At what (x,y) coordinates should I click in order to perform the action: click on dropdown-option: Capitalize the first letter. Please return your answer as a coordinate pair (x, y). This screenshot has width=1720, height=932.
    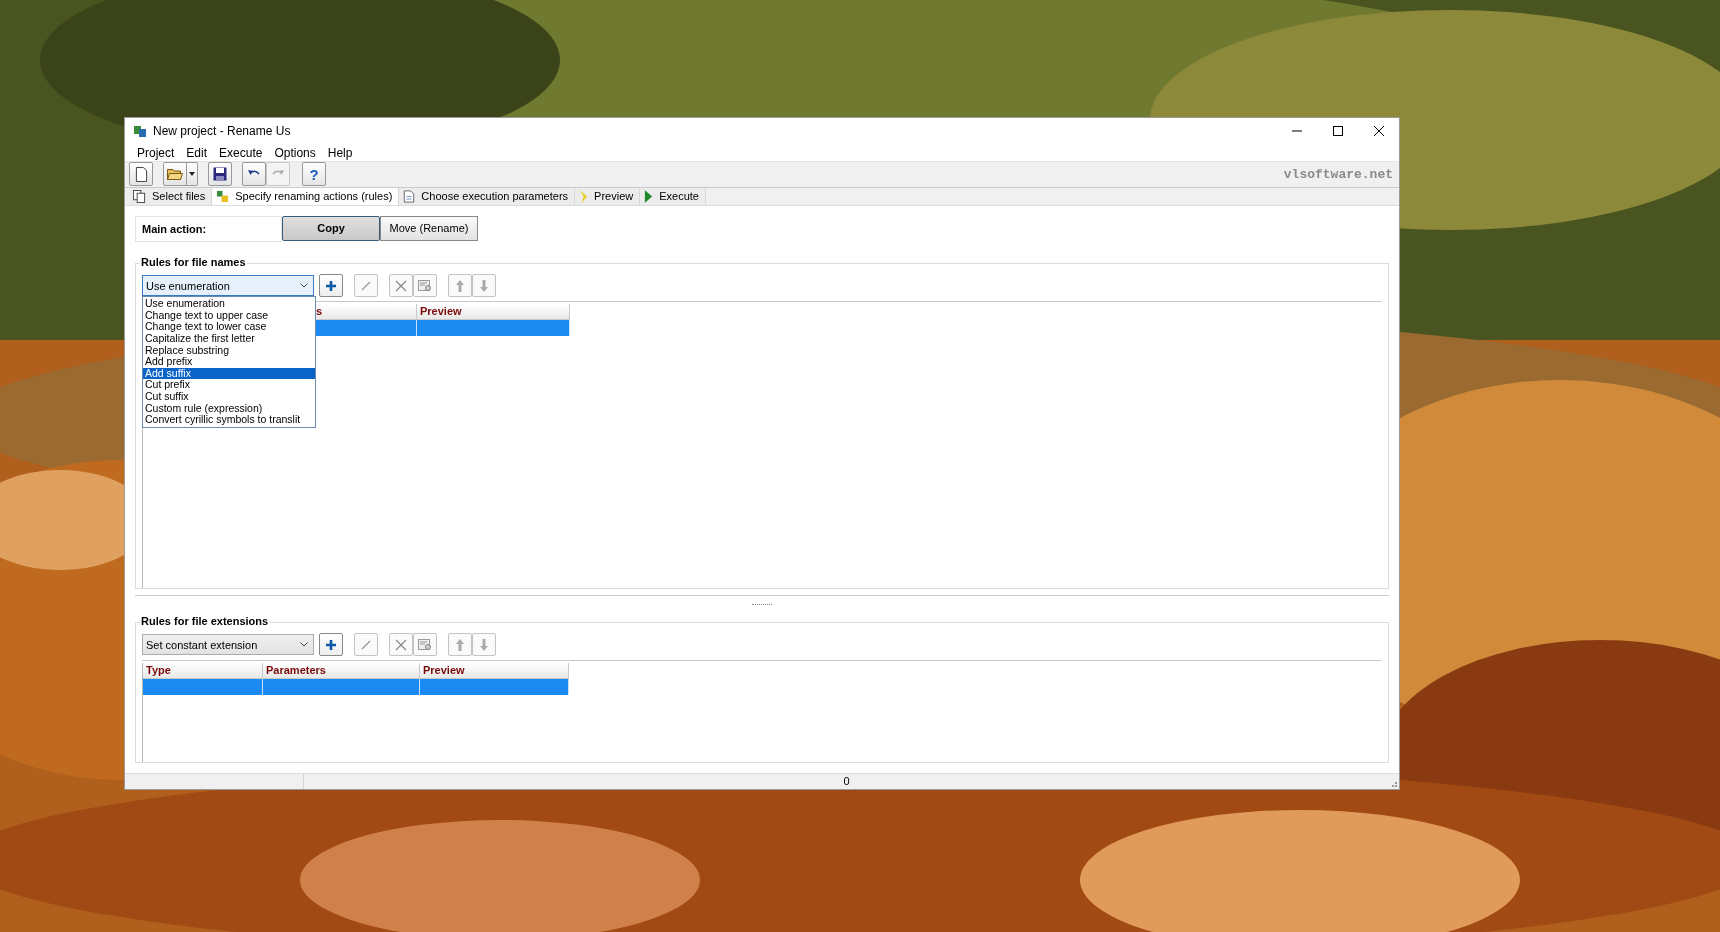
    Looking at the image, I should click on (229, 339).